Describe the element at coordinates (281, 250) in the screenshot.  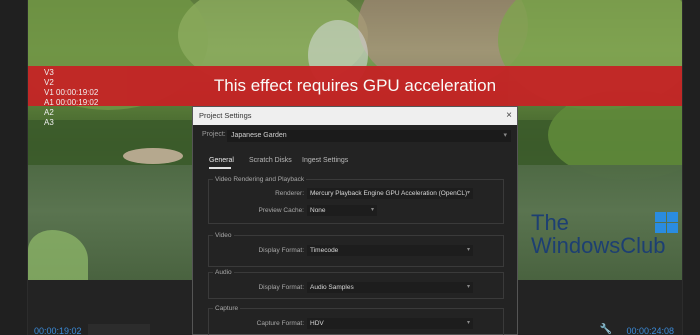
I see `video-display-format-label: Display Format:` at that location.